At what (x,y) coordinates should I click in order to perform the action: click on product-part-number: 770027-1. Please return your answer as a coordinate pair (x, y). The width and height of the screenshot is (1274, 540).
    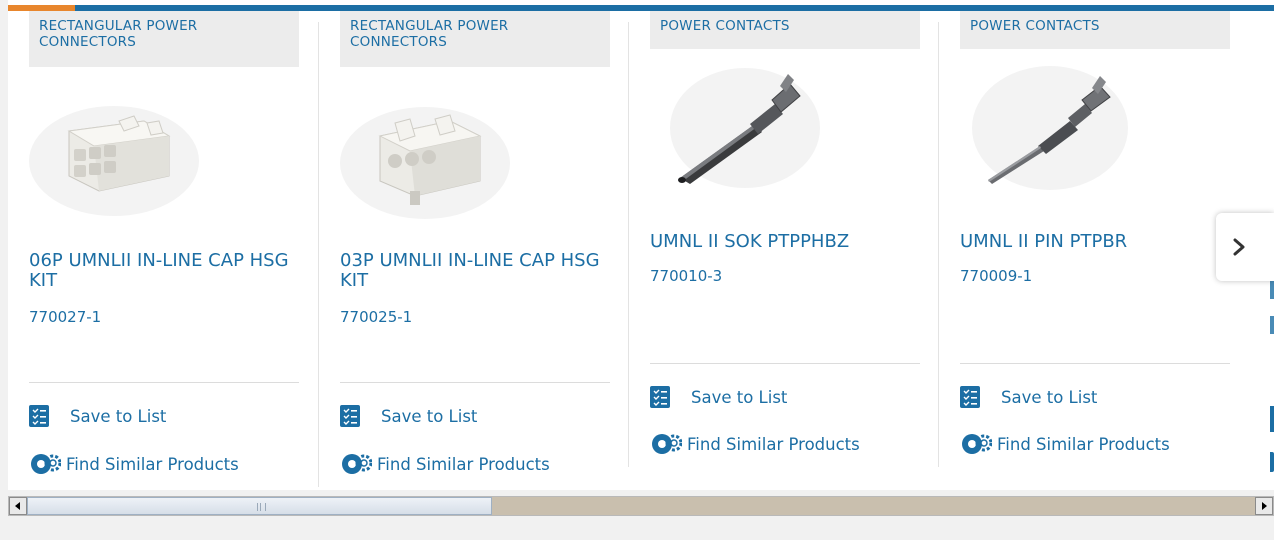
    Looking at the image, I should click on (65, 317).